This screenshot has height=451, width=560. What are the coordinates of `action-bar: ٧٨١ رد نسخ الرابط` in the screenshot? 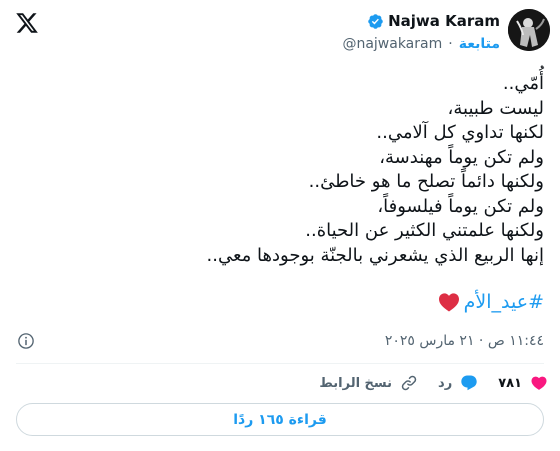 It's located at (433, 383).